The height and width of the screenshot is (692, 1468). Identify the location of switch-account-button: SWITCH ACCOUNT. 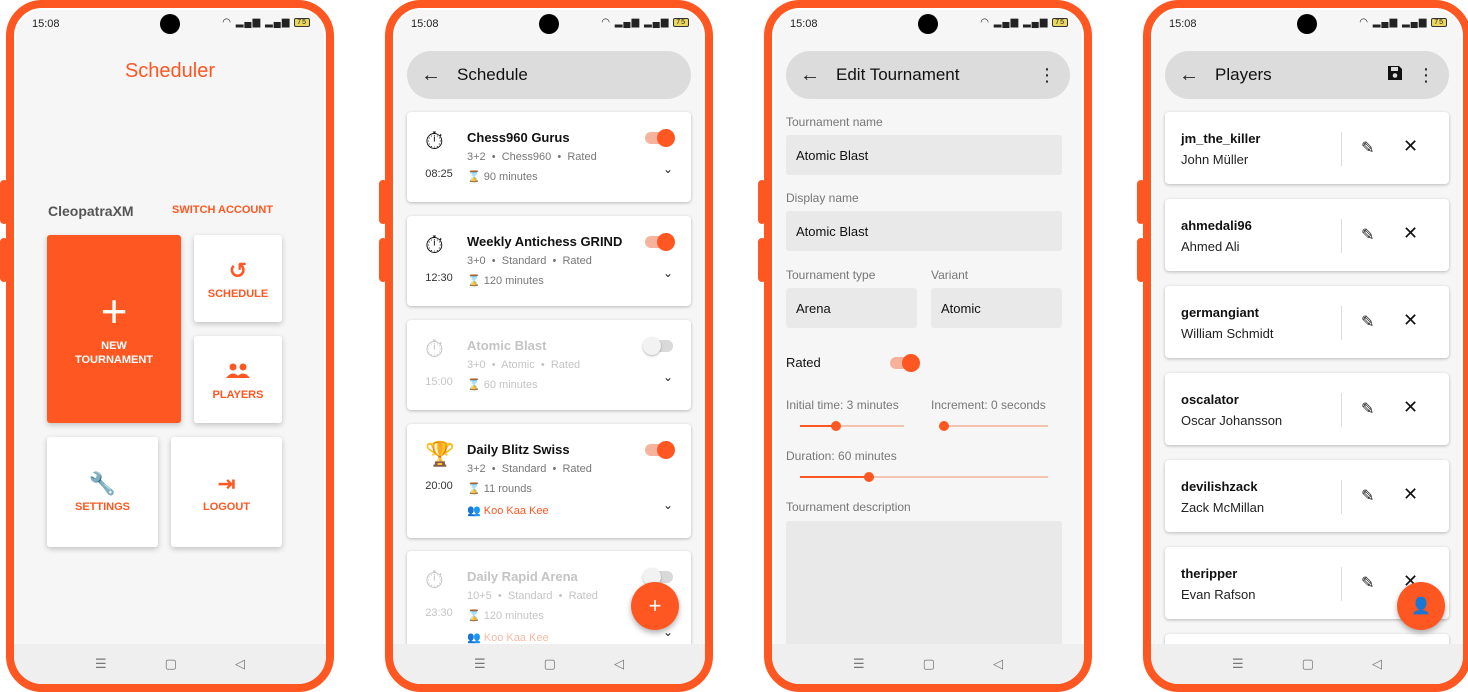
(222, 210).